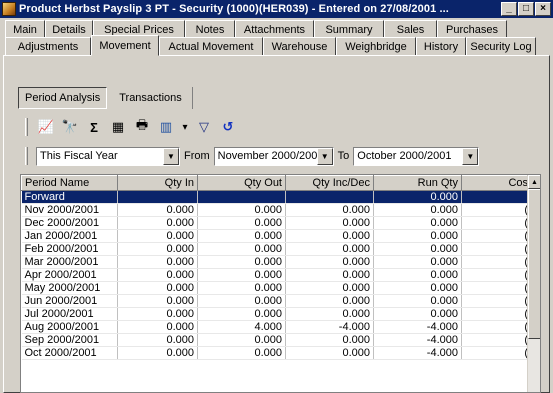 This screenshot has height=393, width=553. I want to click on table-cell: Apr 2000/2001, so click(69, 275).